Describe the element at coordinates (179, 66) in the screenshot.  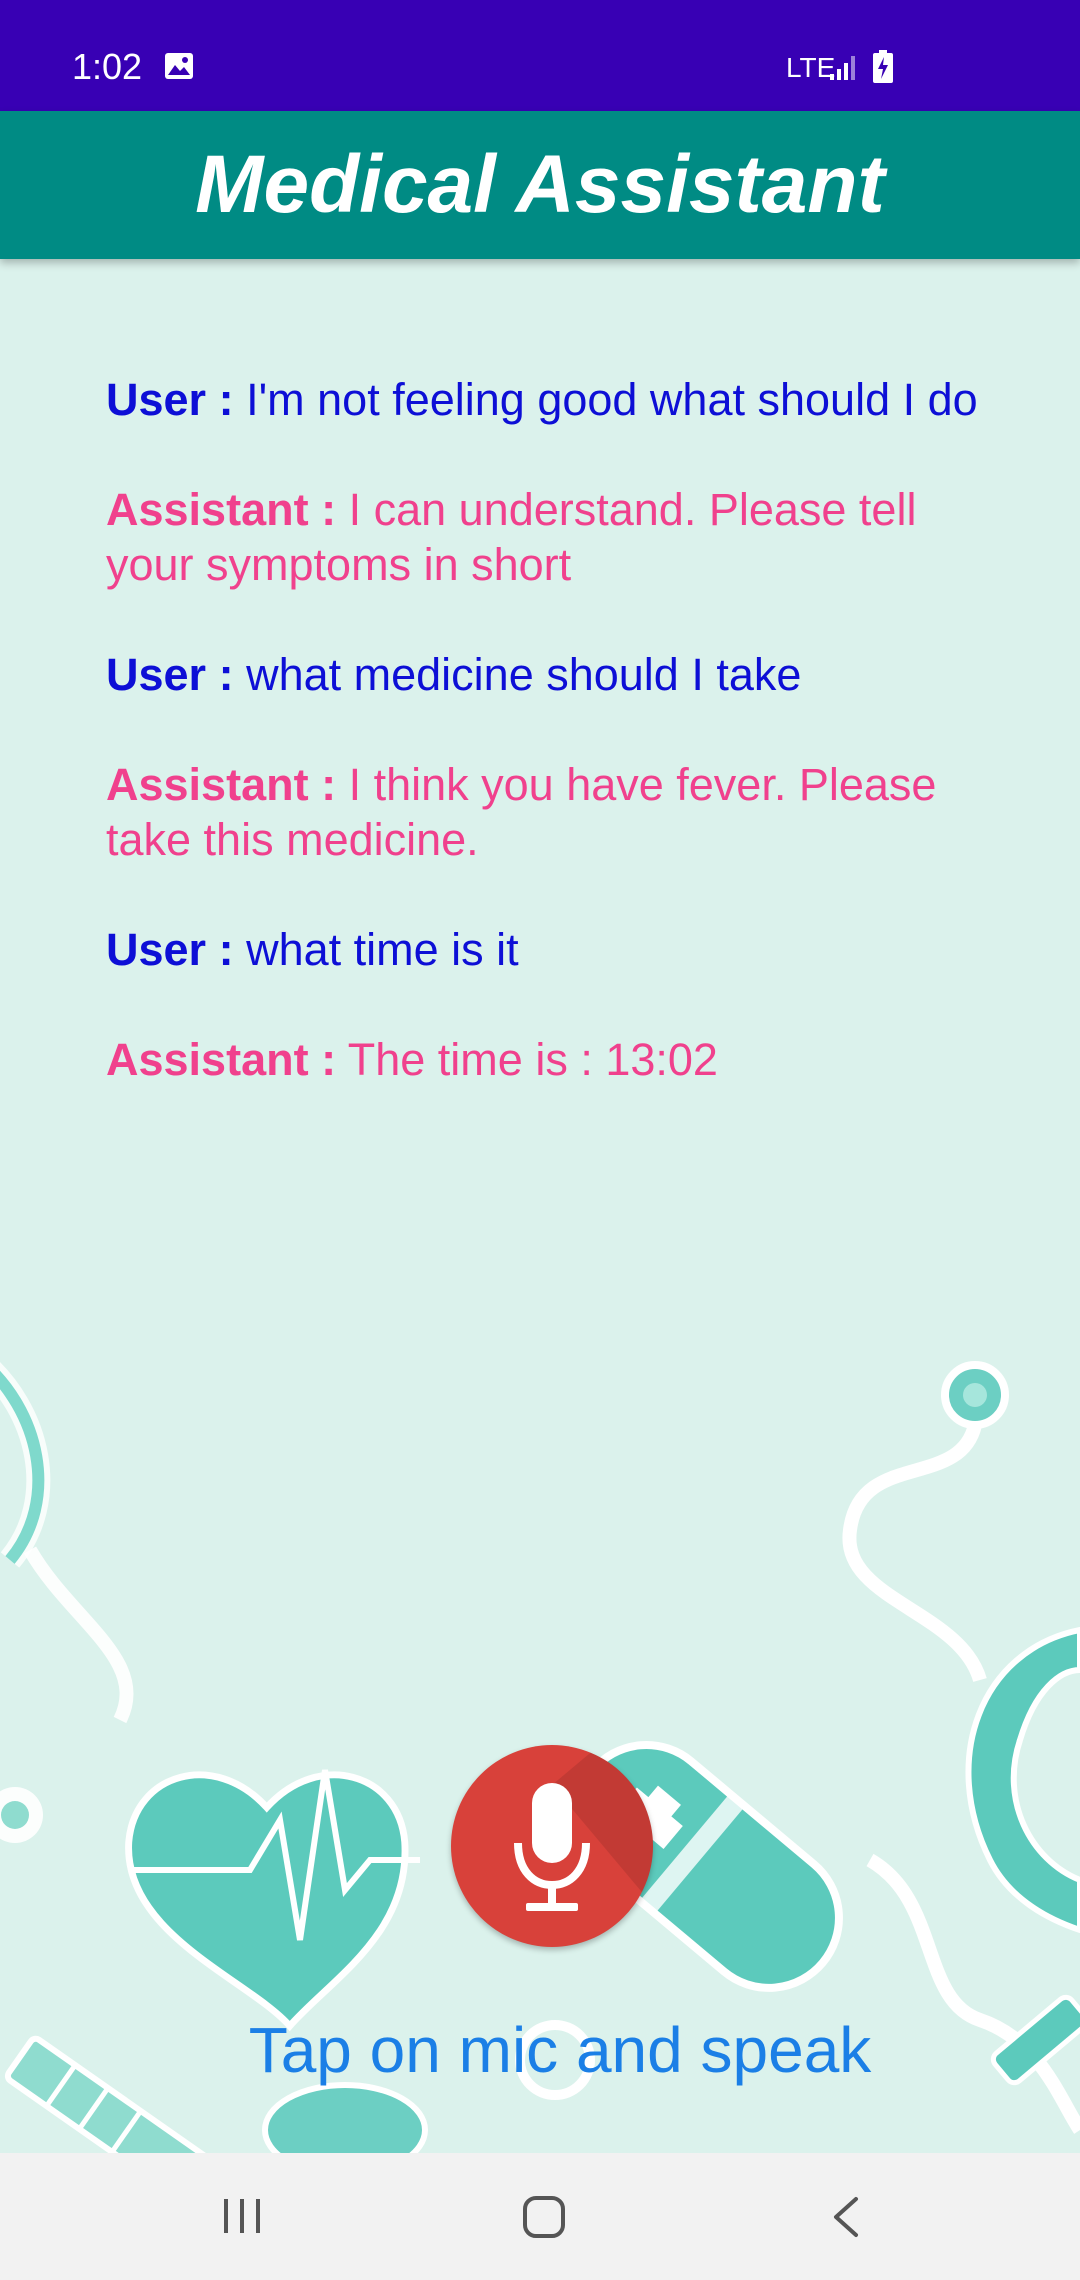
I see `gallery-icon` at that location.